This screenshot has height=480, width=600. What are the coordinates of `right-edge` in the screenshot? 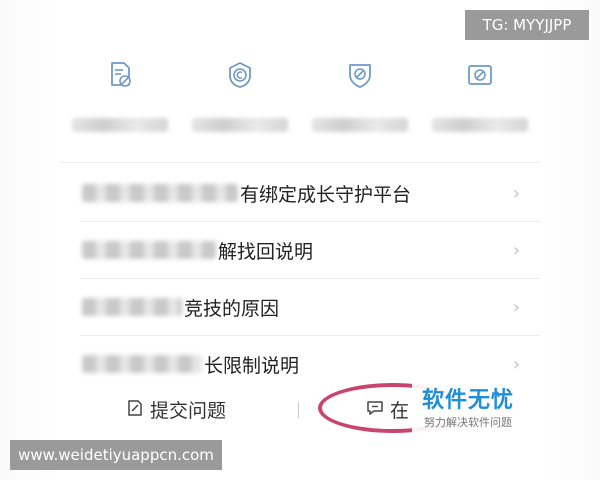 It's located at (570, 240).